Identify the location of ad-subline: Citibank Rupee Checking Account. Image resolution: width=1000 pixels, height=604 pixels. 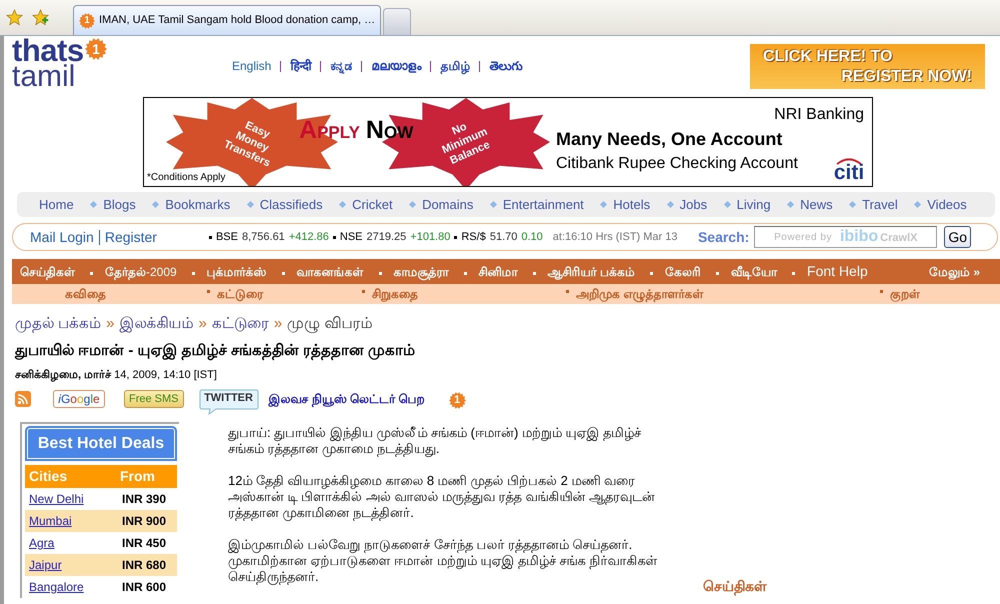
(677, 164).